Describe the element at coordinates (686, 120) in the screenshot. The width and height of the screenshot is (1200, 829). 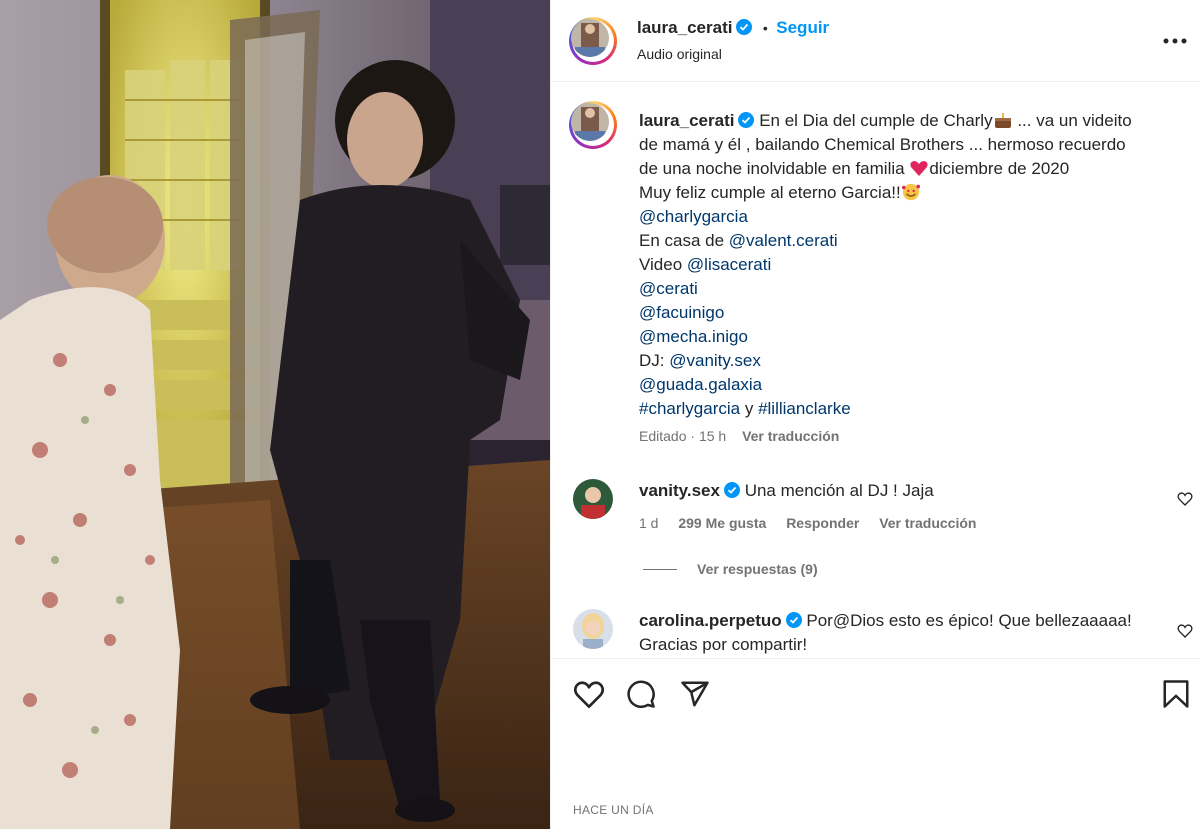
I see `caption-username: laura_cerati` at that location.